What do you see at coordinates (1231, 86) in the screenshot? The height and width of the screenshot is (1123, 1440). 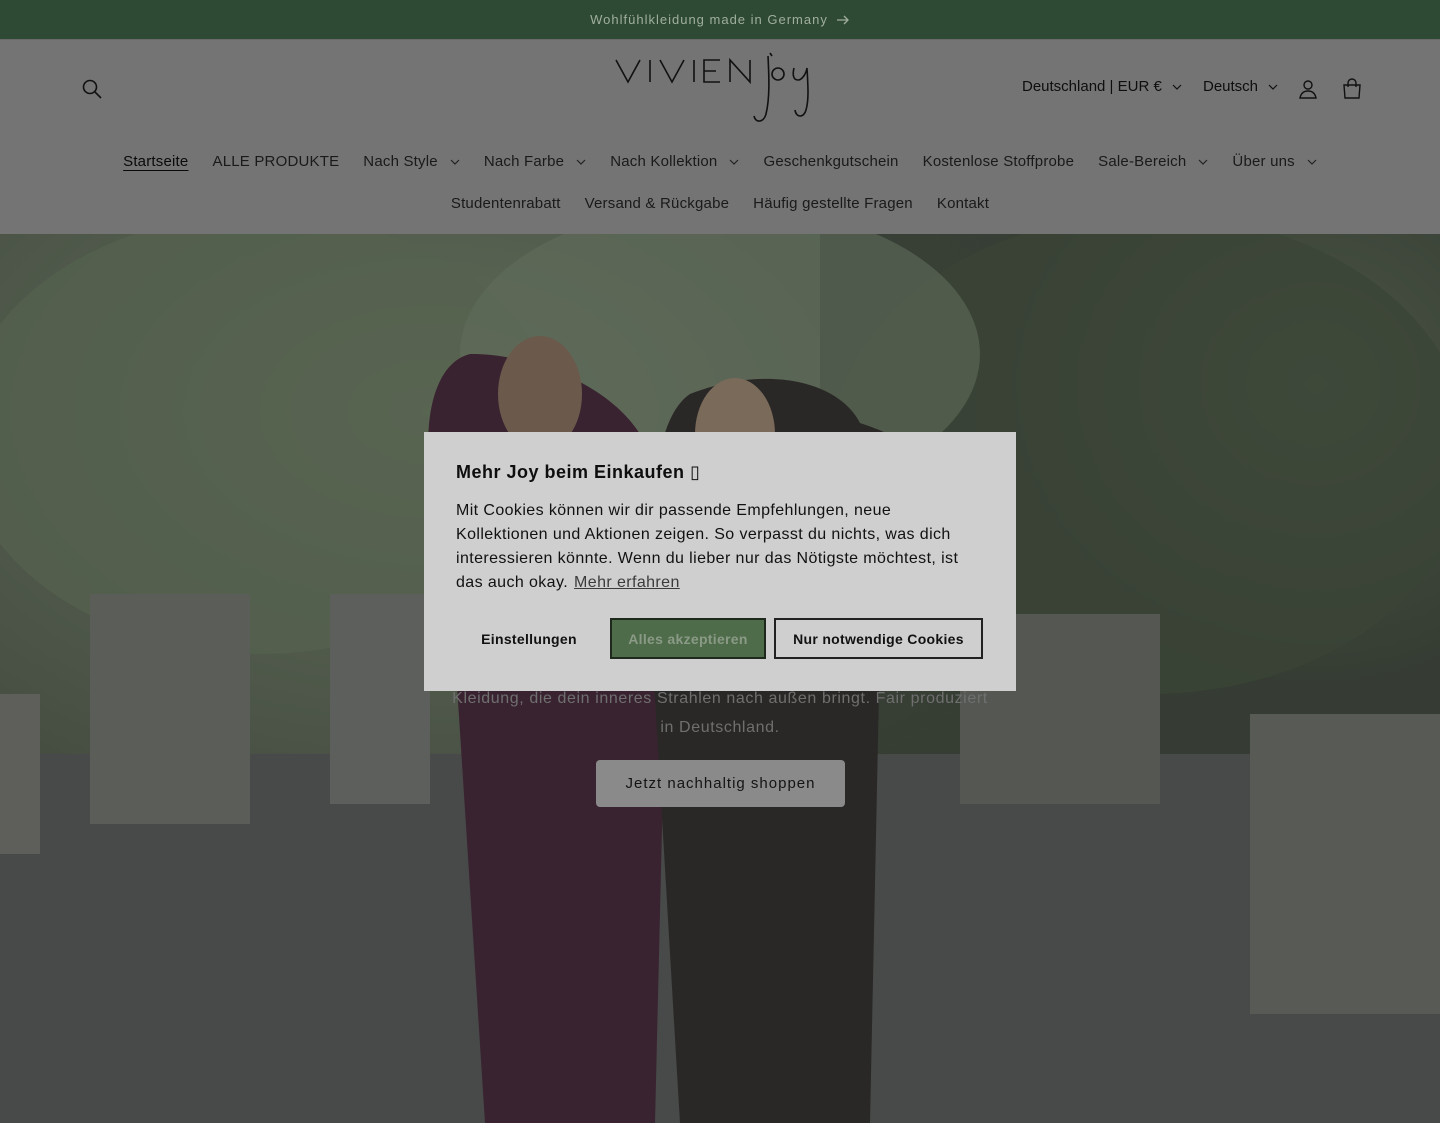 I see `language-selector-label: Deutsch` at bounding box center [1231, 86].